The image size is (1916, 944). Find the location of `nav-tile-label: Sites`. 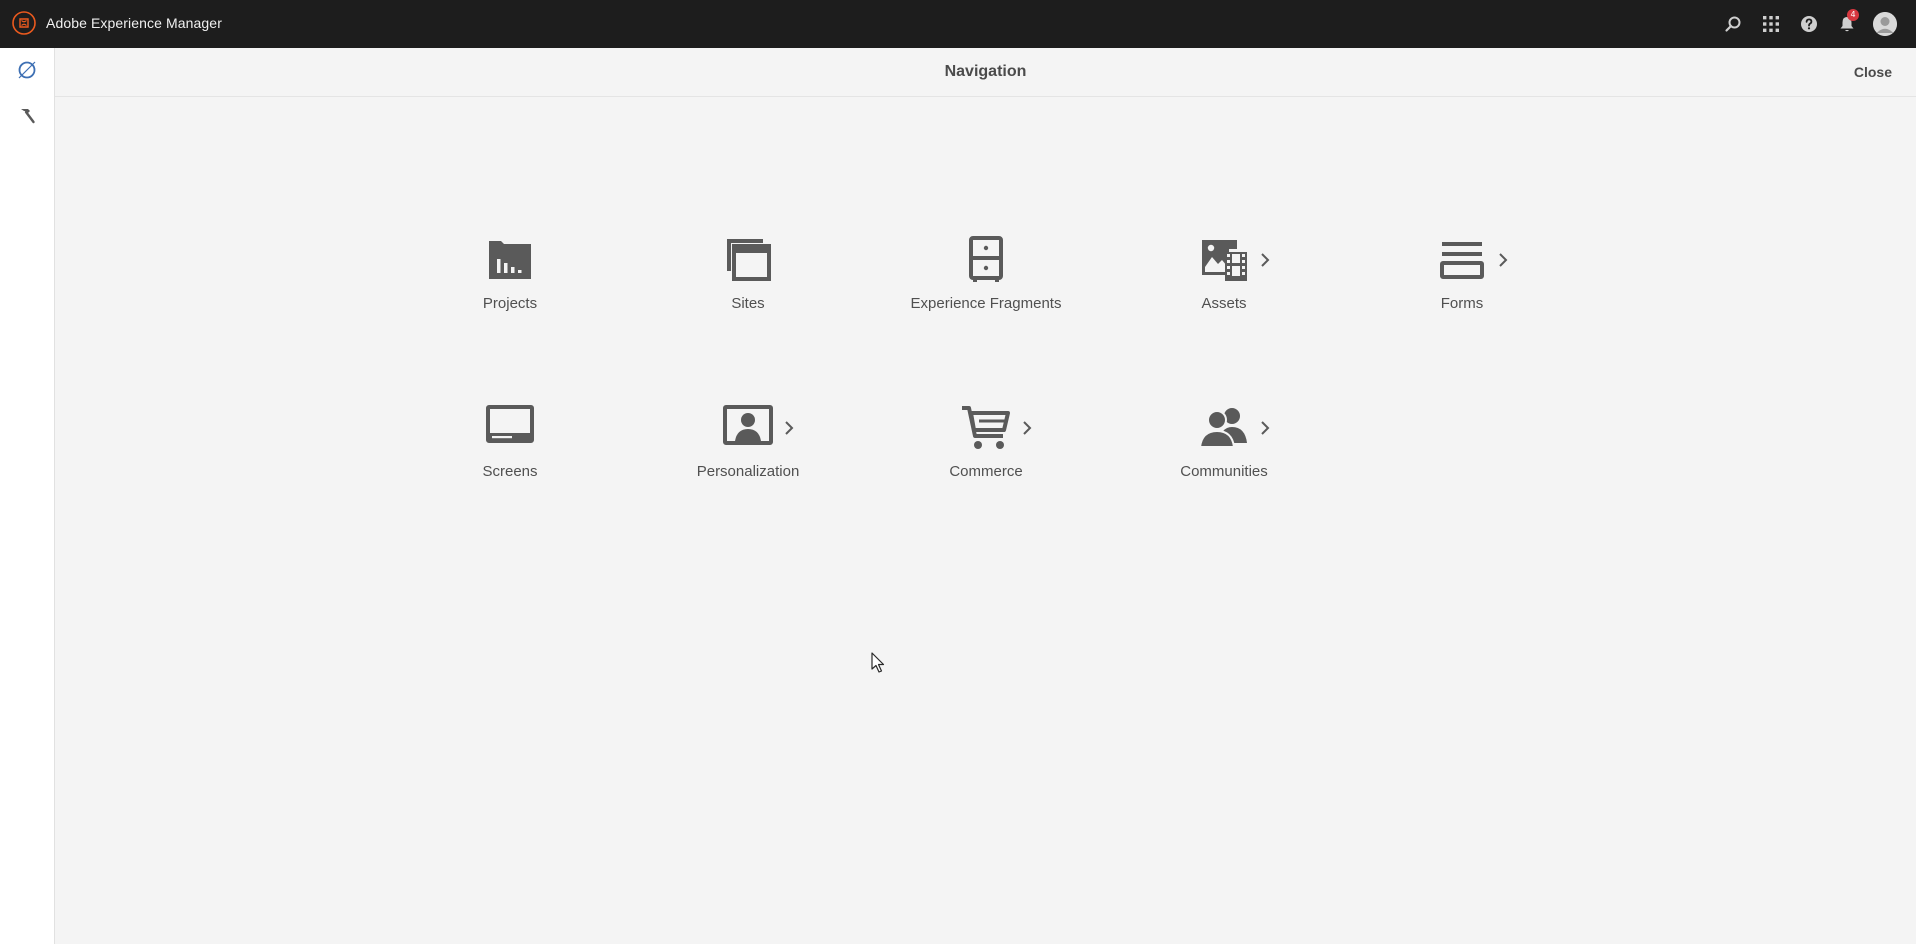

nav-tile-label: Sites is located at coordinates (748, 303).